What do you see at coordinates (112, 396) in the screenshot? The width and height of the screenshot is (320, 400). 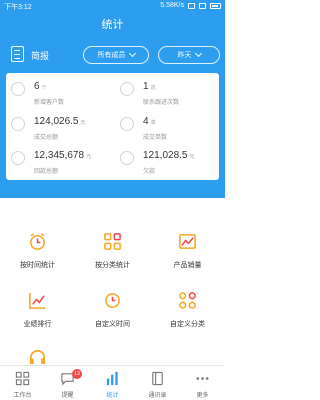 I see `tab-label: 统计` at bounding box center [112, 396].